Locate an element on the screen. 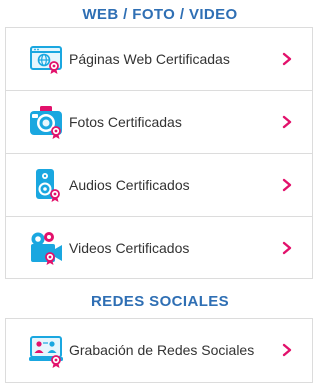  social-network-recording-icon is located at coordinates (46, 352).